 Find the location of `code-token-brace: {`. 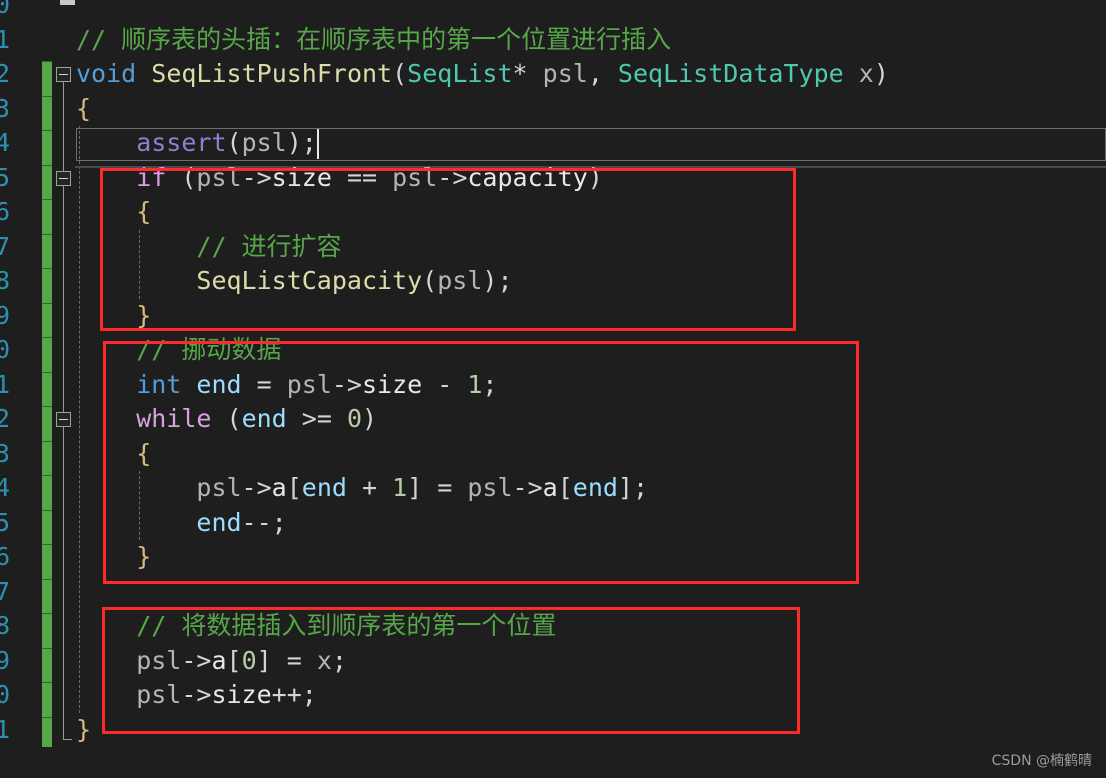

code-token-brace: { is located at coordinates (84, 108).